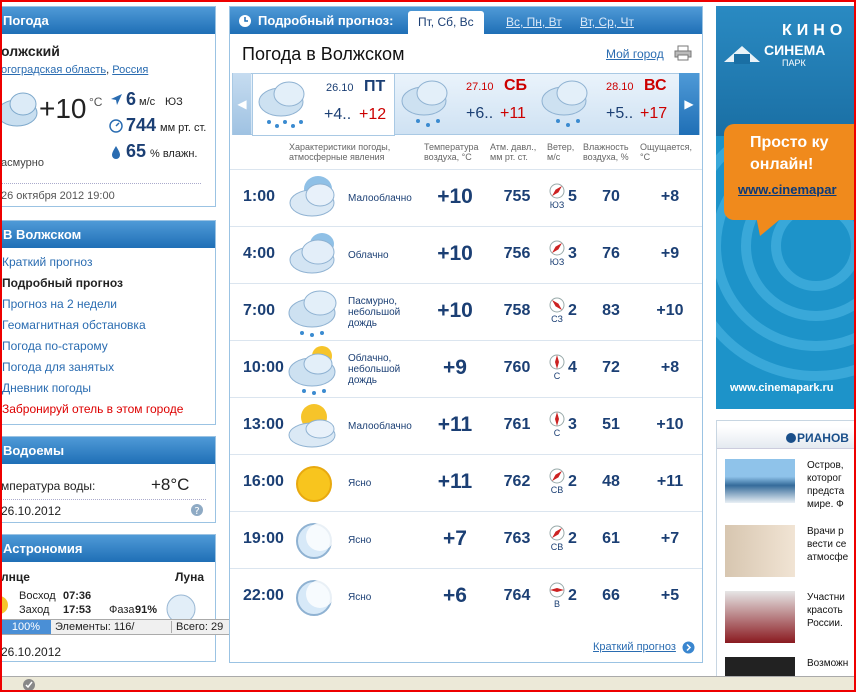 The width and height of the screenshot is (856, 692). What do you see at coordinates (572, 196) in the screenshot?
I see `row-wind-speed: 5` at bounding box center [572, 196].